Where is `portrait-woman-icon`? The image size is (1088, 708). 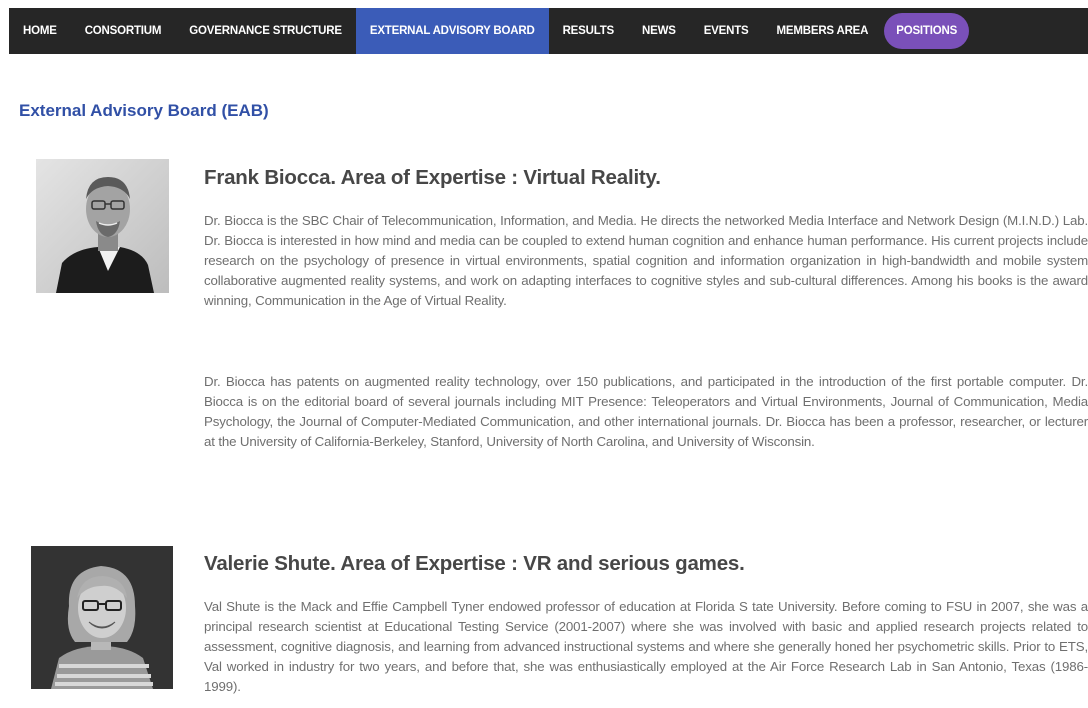 portrait-woman-icon is located at coordinates (102, 617).